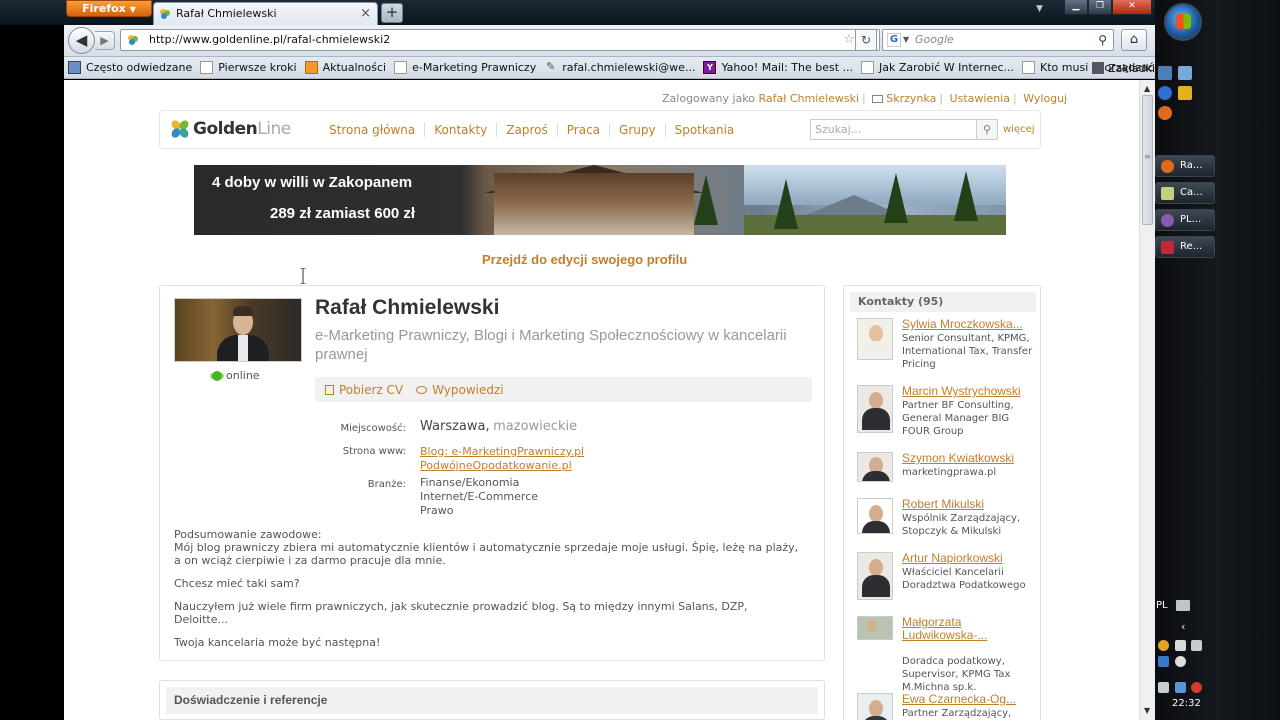 This screenshot has width=1280, height=720. Describe the element at coordinates (706, 200) in the screenshot. I see `banner-tree` at that location.